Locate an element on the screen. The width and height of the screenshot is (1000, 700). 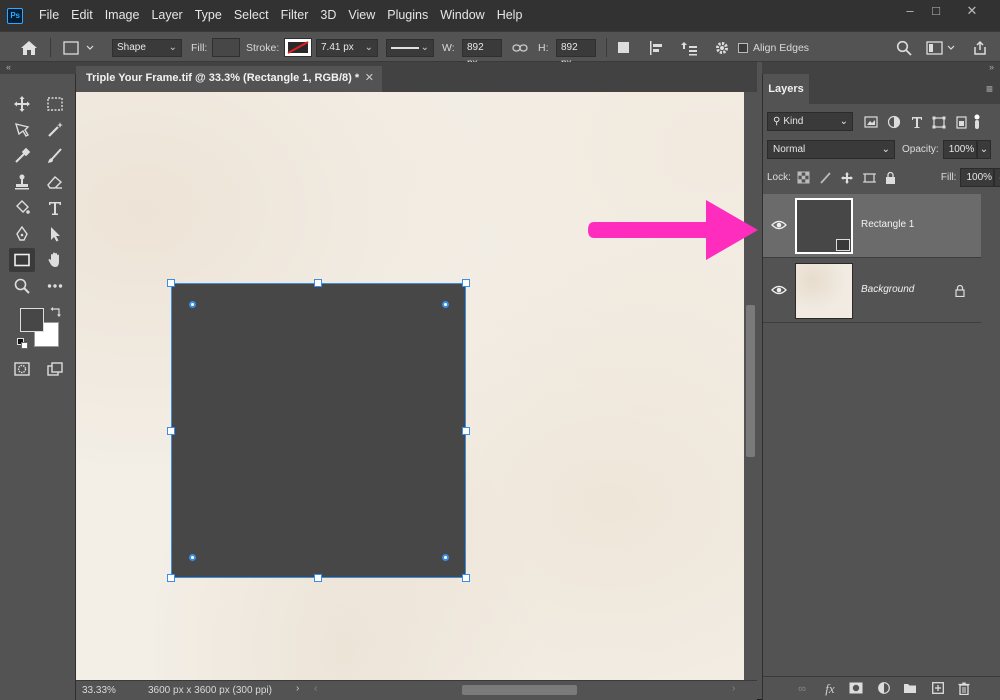
foreground-color-swatch is located at coordinates (32, 320).